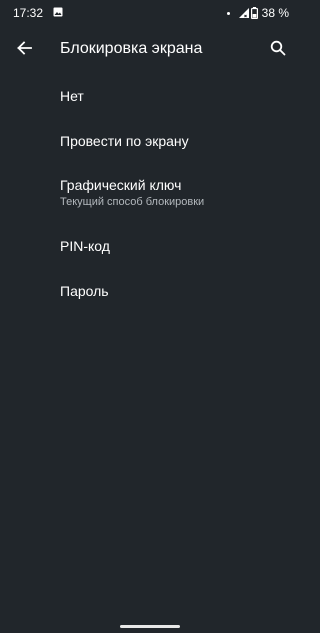  Describe the element at coordinates (132, 202) in the screenshot. I see `option-summary: Текущий способ блокировки` at that location.